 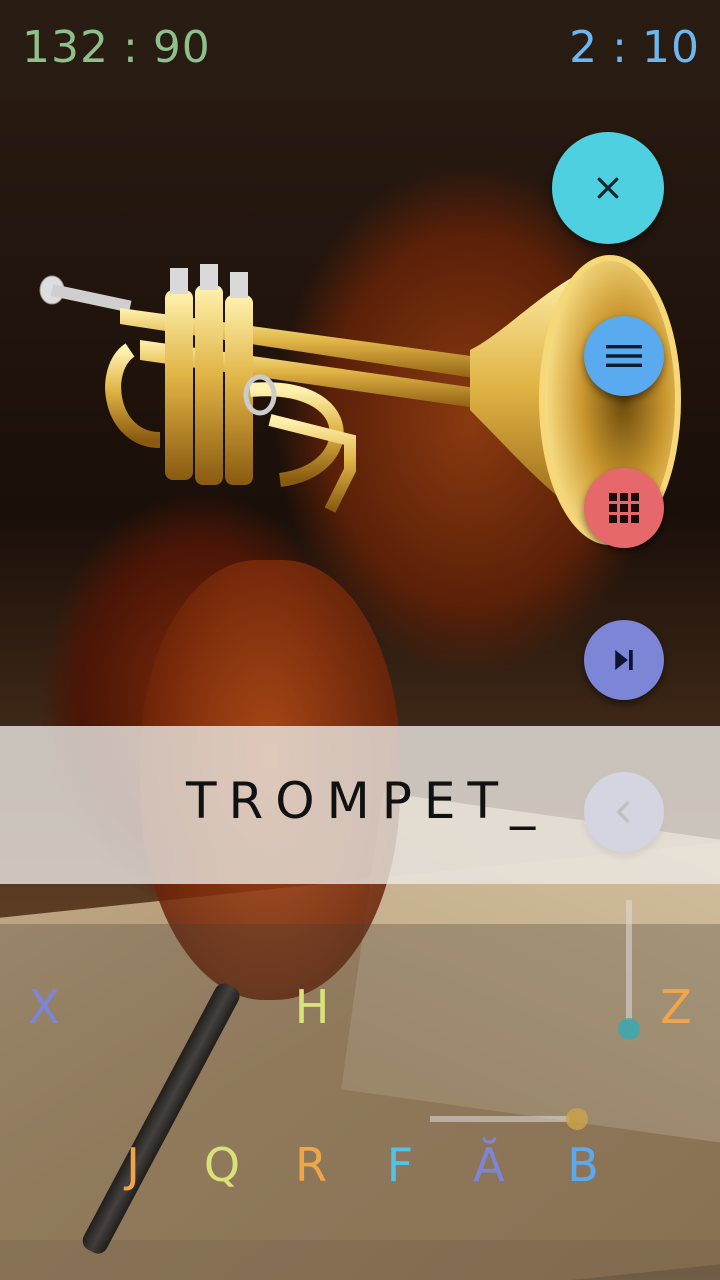 What do you see at coordinates (133, 1165) in the screenshot?
I see `letter-tile: J` at bounding box center [133, 1165].